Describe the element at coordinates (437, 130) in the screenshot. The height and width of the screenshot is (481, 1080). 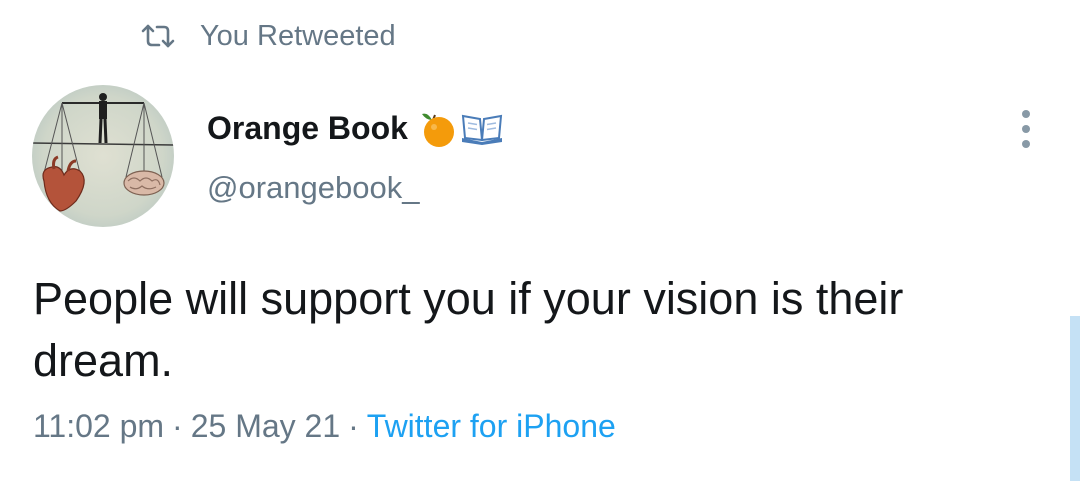
I see `tangerine-emoji-icon` at that location.